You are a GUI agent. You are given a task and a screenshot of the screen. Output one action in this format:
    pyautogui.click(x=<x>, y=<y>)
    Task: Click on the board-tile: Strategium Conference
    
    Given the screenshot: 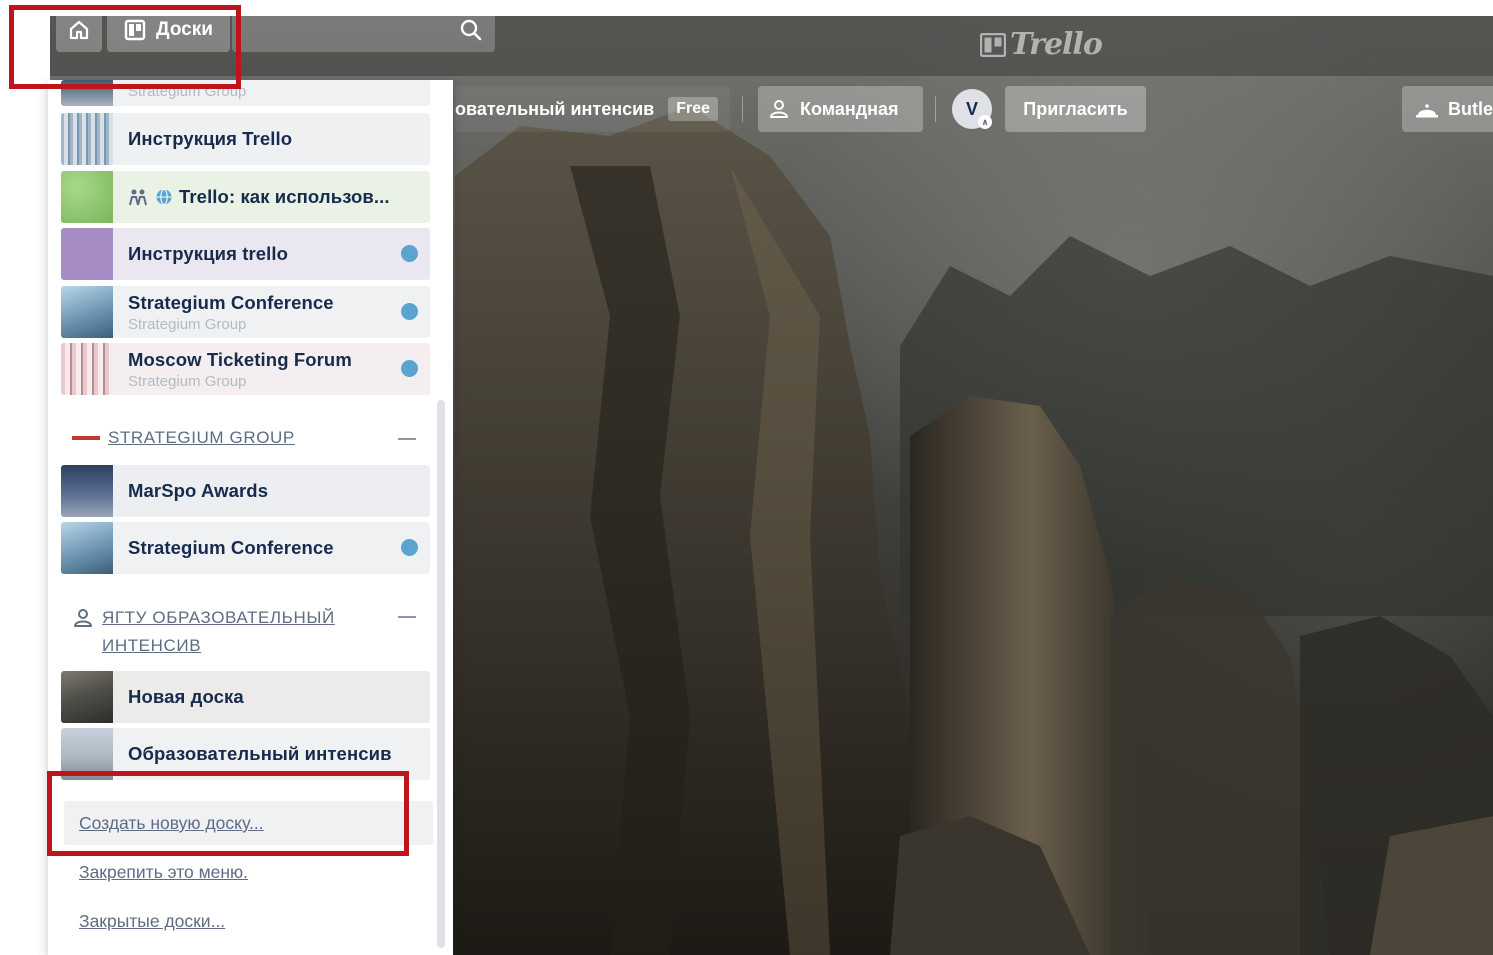 What is the action you would take?
    pyautogui.click(x=245, y=548)
    